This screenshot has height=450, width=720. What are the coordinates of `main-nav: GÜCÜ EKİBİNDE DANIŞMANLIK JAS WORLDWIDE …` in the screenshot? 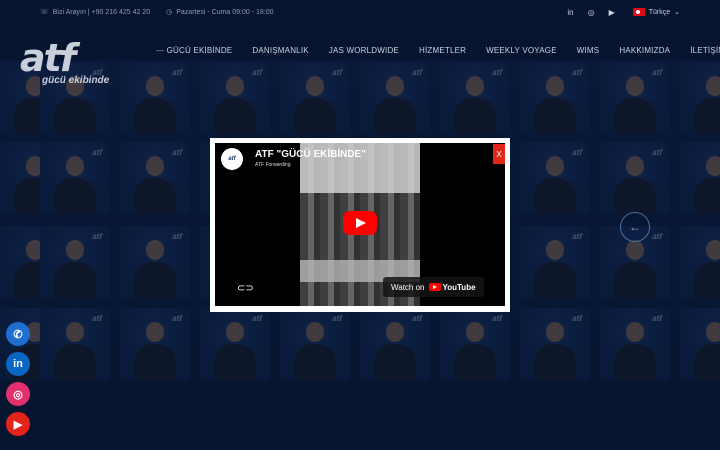 It's located at (438, 50).